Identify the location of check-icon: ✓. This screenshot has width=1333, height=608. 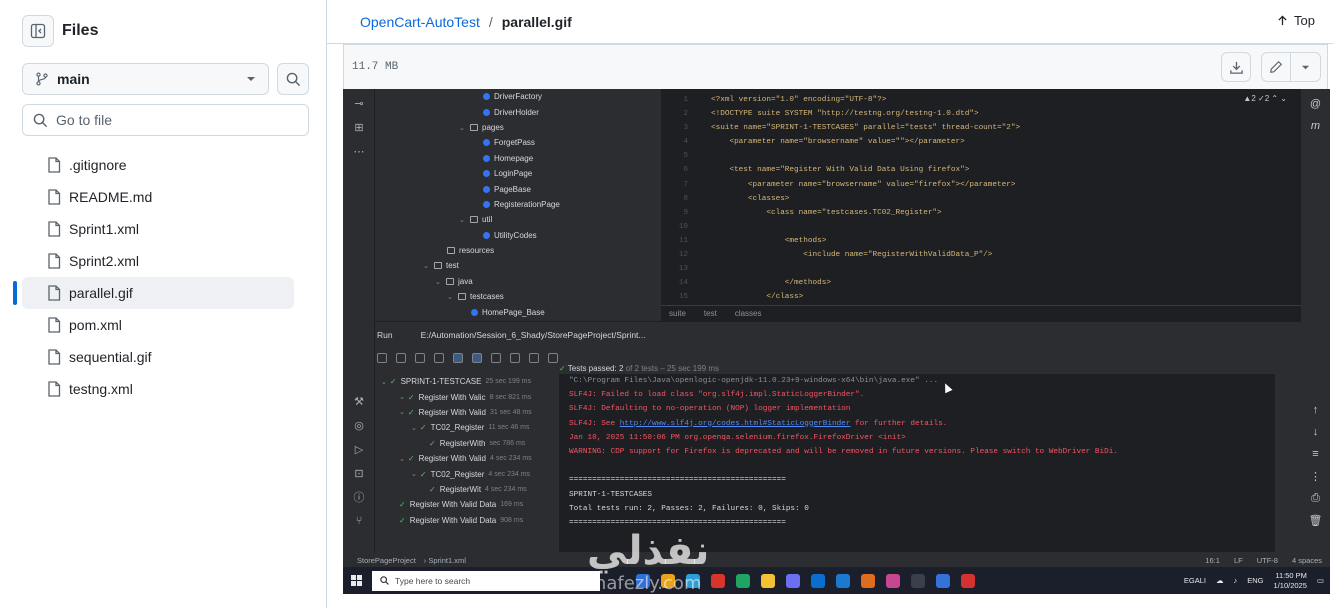
(393, 382).